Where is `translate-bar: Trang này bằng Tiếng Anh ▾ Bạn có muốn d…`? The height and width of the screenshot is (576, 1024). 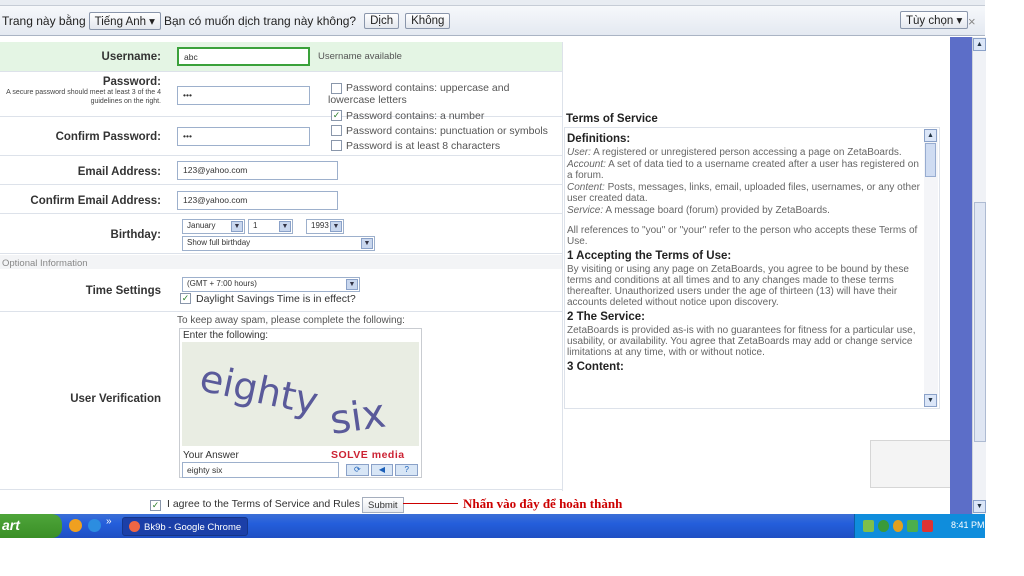
translate-bar: Trang này bằng Tiếng Anh ▾ Bạn có muốn d… is located at coordinates (492, 21).